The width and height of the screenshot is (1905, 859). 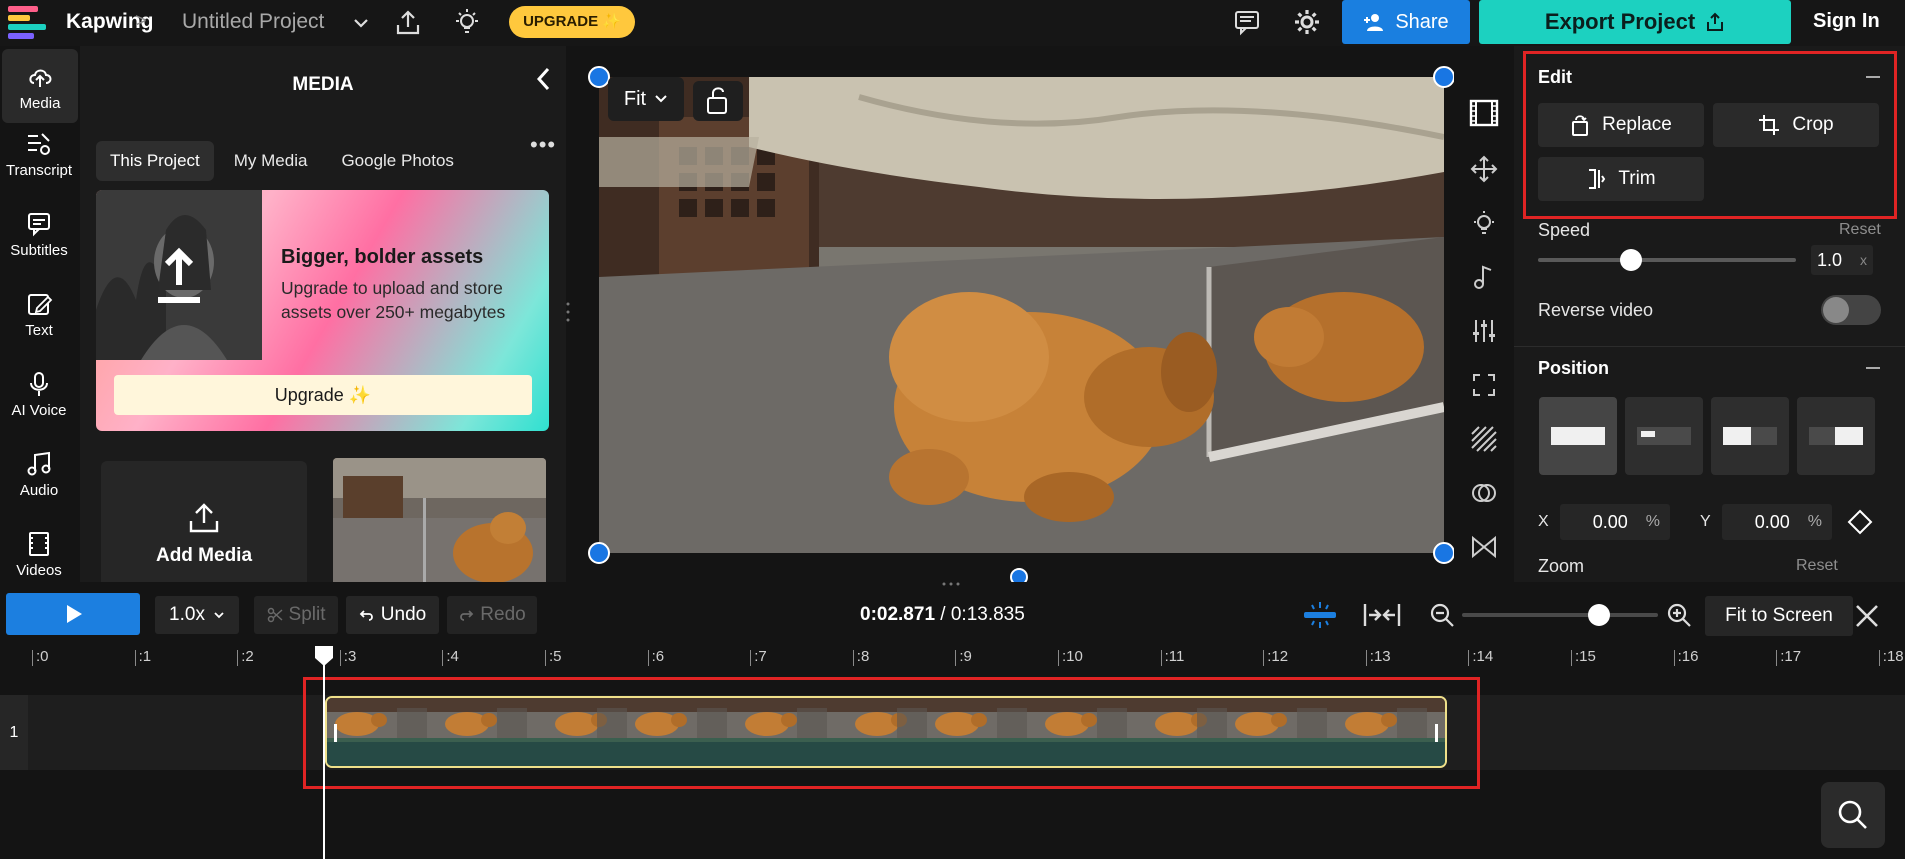 I want to click on resize-handle-top-right, so click(x=1444, y=77).